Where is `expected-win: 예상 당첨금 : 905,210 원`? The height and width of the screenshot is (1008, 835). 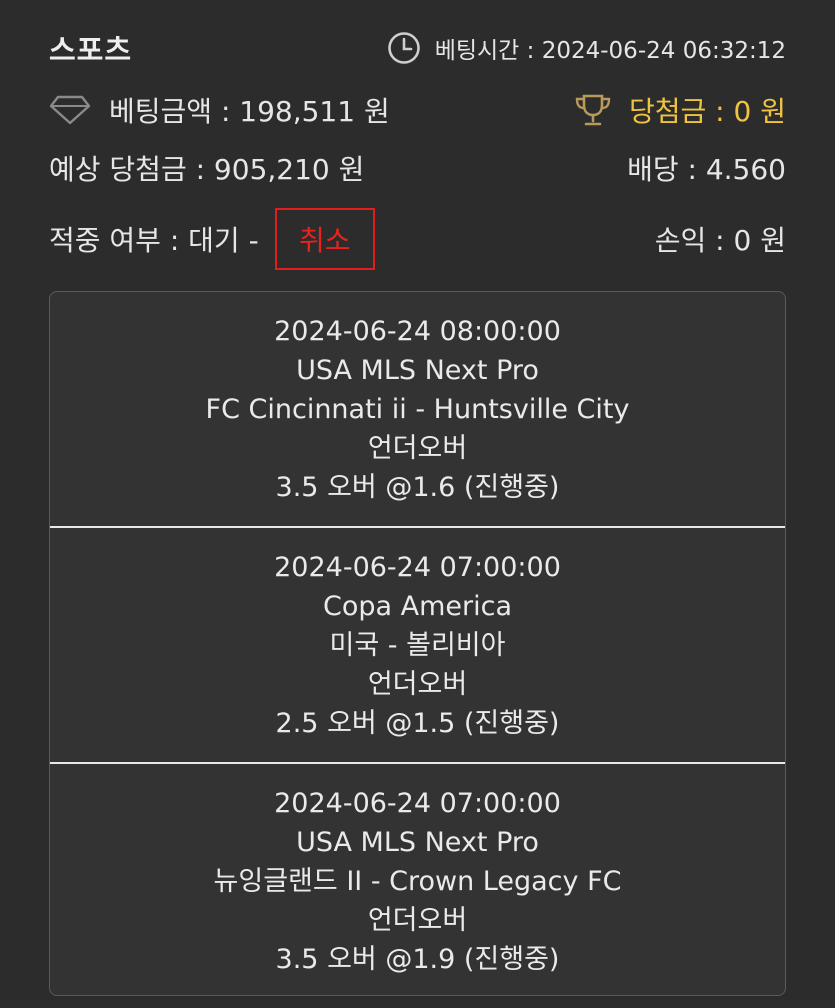
expected-win: 예상 당첨금 : 905,210 원 is located at coordinates (207, 169).